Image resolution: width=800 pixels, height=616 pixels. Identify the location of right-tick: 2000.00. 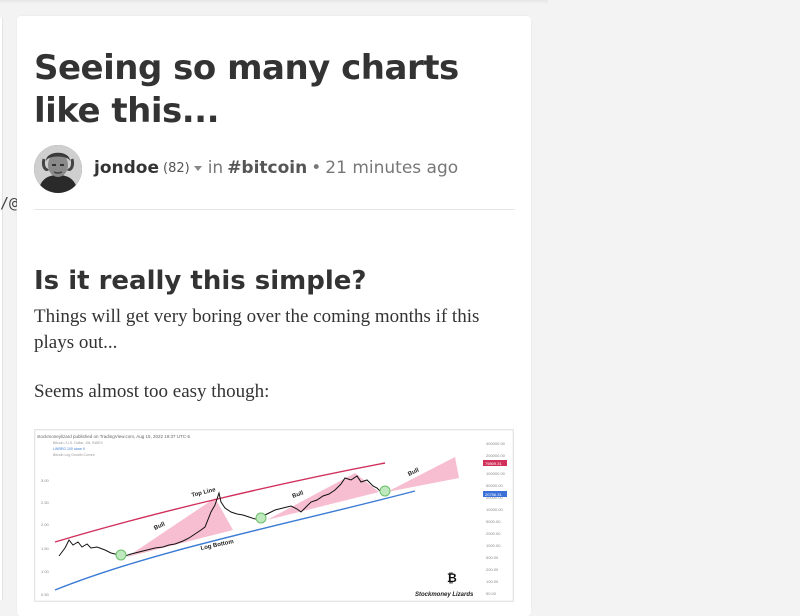
(493, 533).